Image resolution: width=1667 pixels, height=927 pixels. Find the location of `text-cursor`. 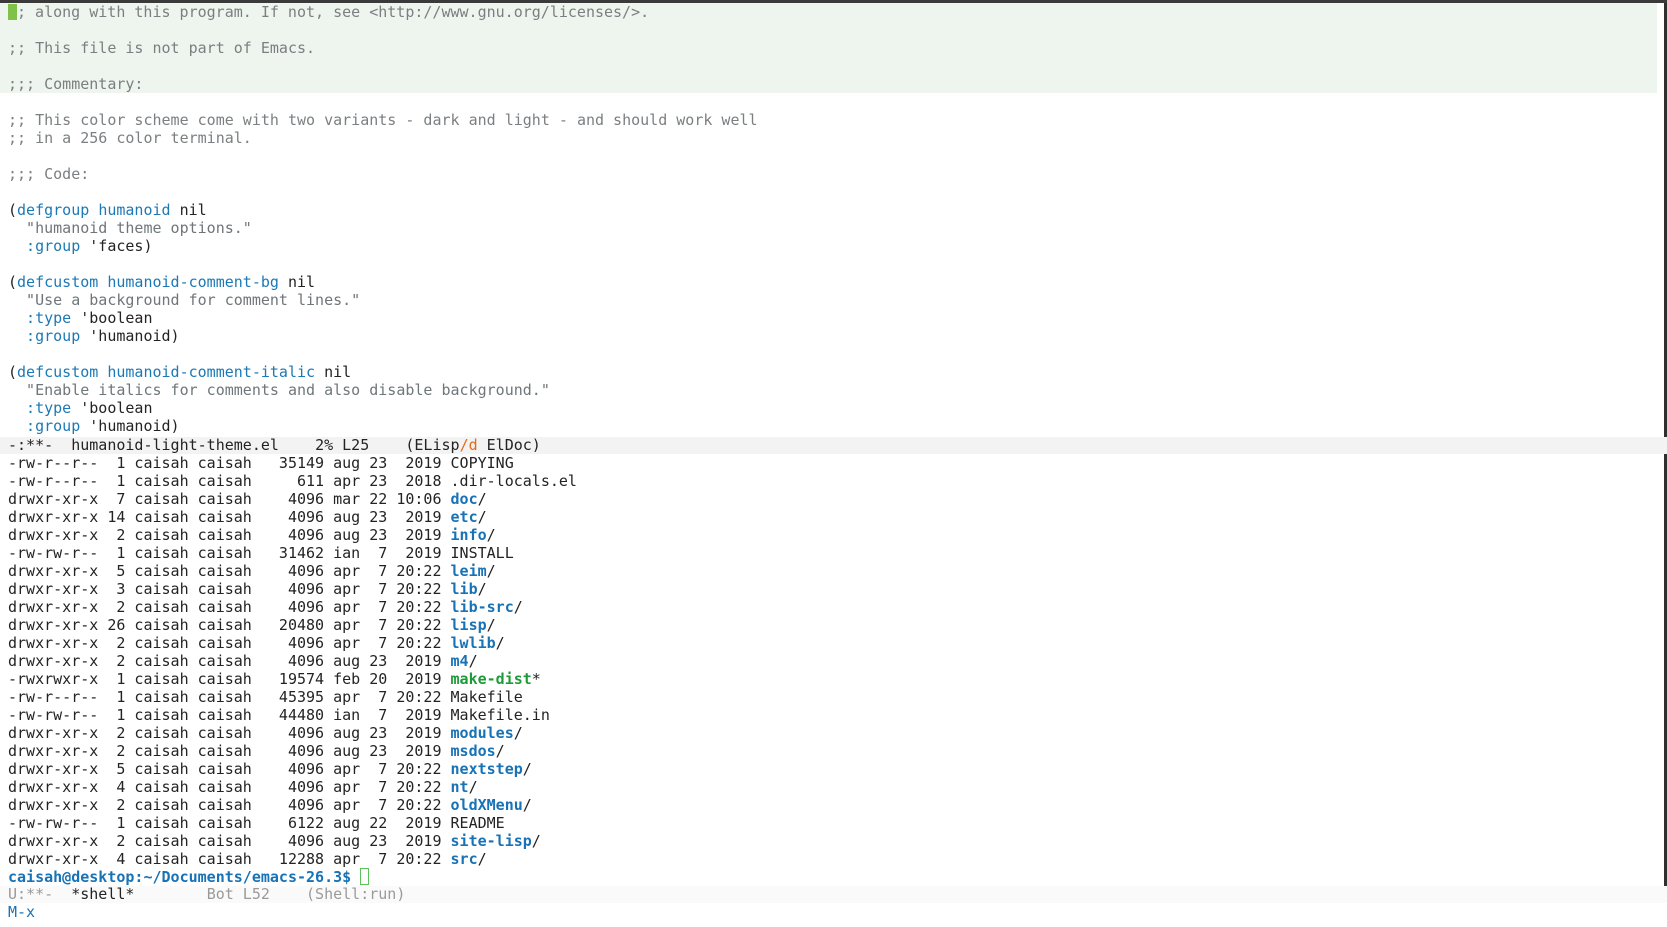

text-cursor is located at coordinates (12, 12).